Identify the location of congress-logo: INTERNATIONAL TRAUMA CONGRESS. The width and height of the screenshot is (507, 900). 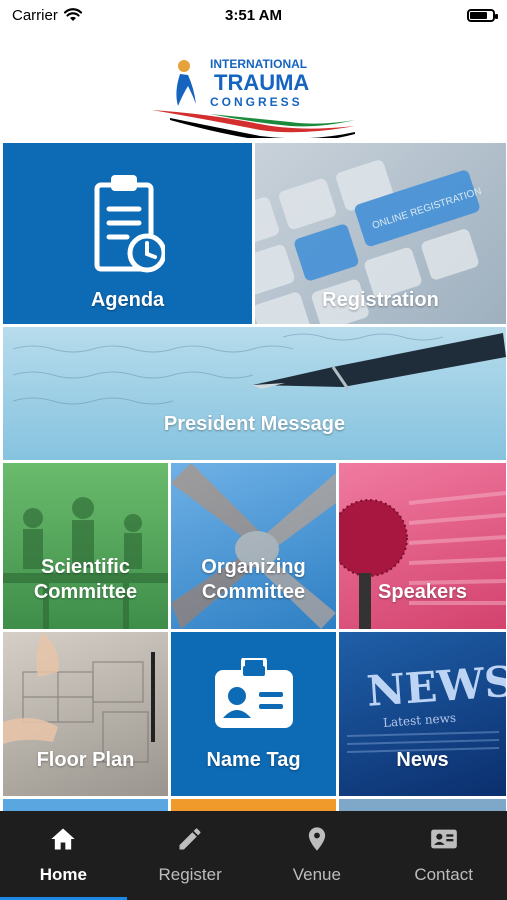
(253, 97).